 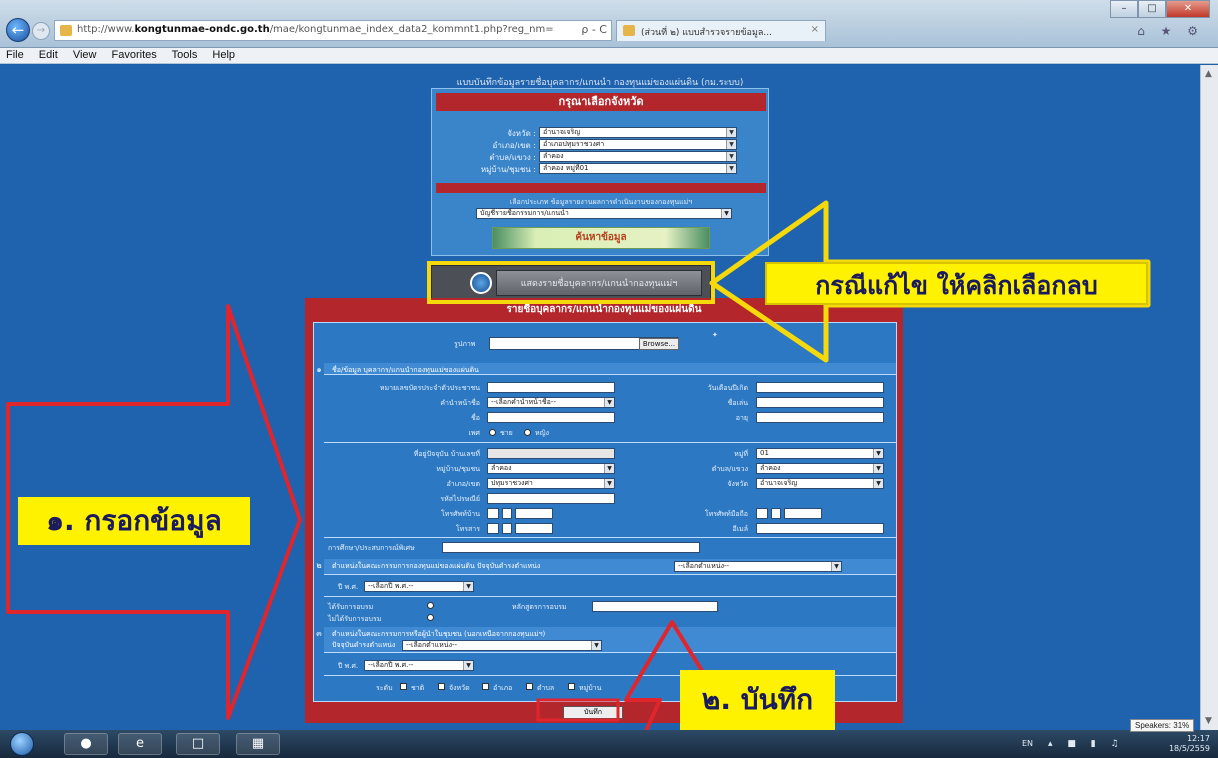 I want to click on amphoe-row: อำเภอ/เขต : อำเภอปทุมราชวงศา ▼, so click(x=601, y=145).